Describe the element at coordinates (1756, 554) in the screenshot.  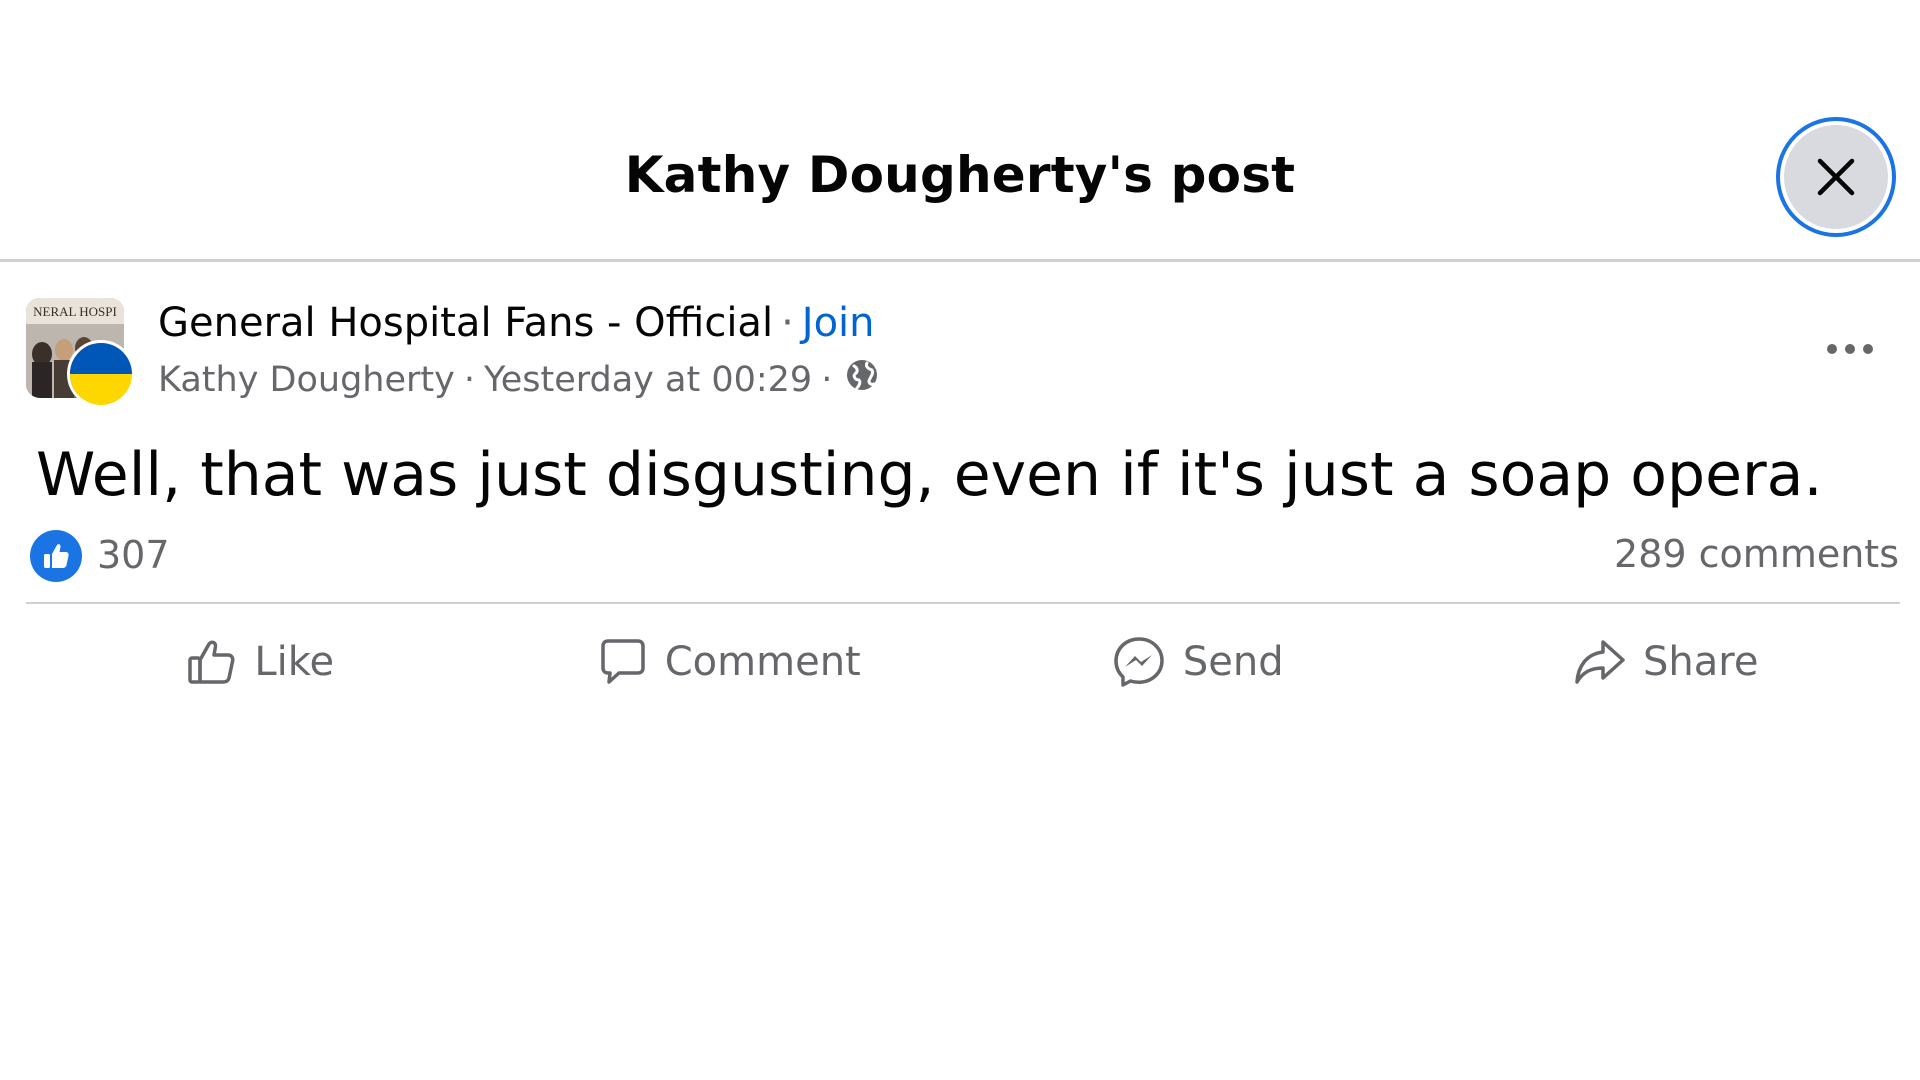
I see `comments-count: 289 comments` at that location.